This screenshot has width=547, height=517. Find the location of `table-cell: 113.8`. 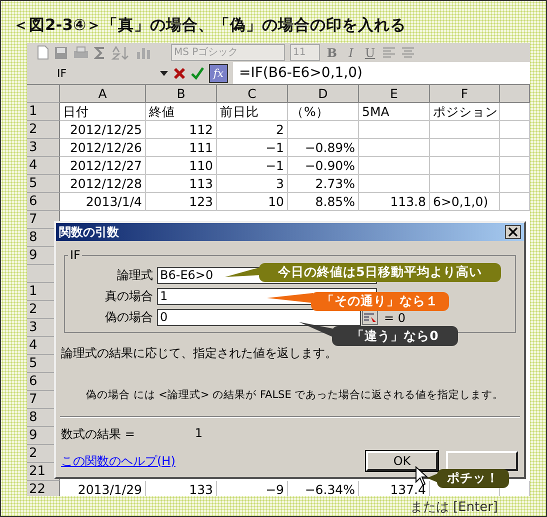

table-cell: 113.8 is located at coordinates (394, 202).